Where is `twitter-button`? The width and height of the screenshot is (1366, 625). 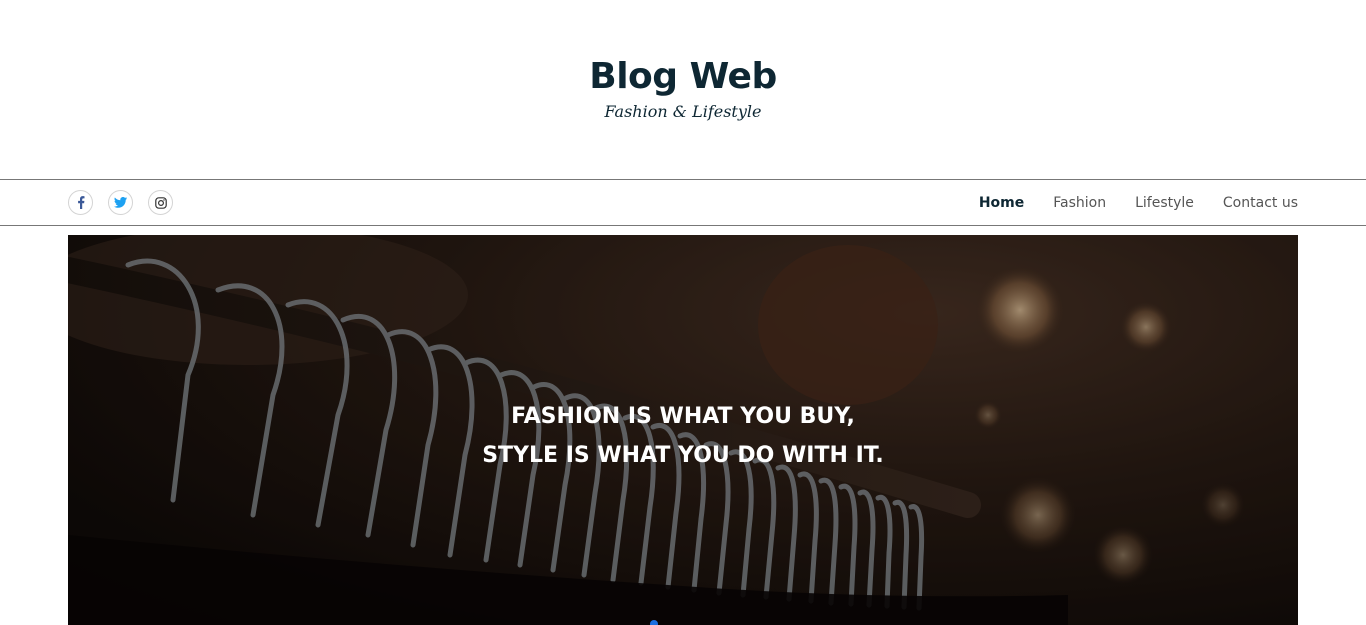 twitter-button is located at coordinates (120, 202).